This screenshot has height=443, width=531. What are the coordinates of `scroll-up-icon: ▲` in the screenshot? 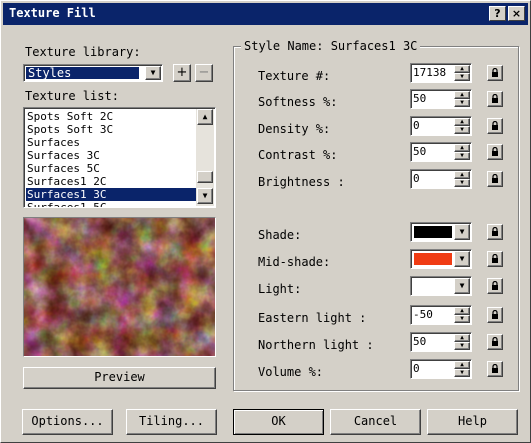 It's located at (205, 117).